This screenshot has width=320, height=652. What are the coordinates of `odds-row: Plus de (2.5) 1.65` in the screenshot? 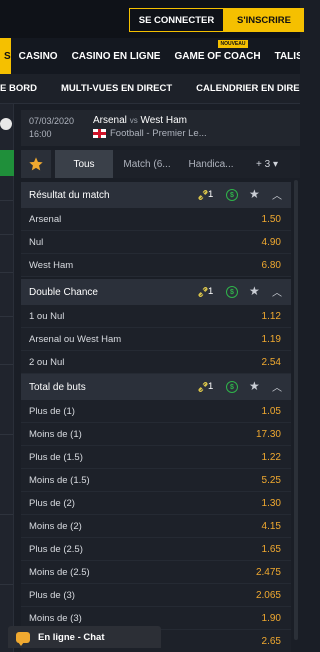 It's located at (156, 549).